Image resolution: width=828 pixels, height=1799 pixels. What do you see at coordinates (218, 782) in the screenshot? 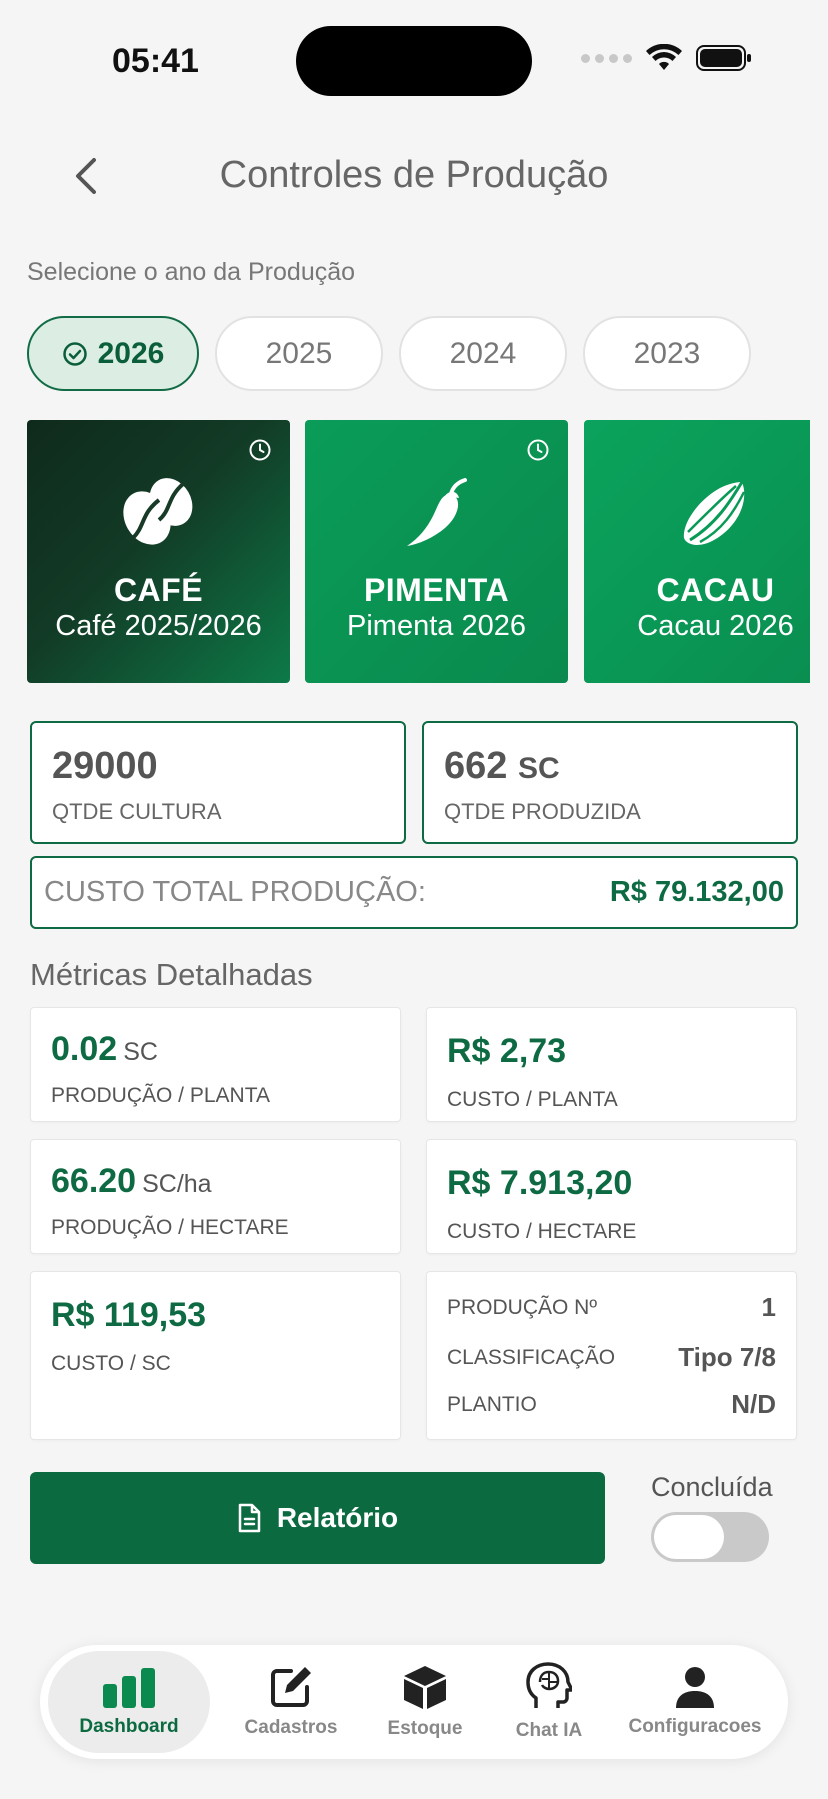
I see `qtde-cultura-card: 29000 QTDE CULTURA` at bounding box center [218, 782].